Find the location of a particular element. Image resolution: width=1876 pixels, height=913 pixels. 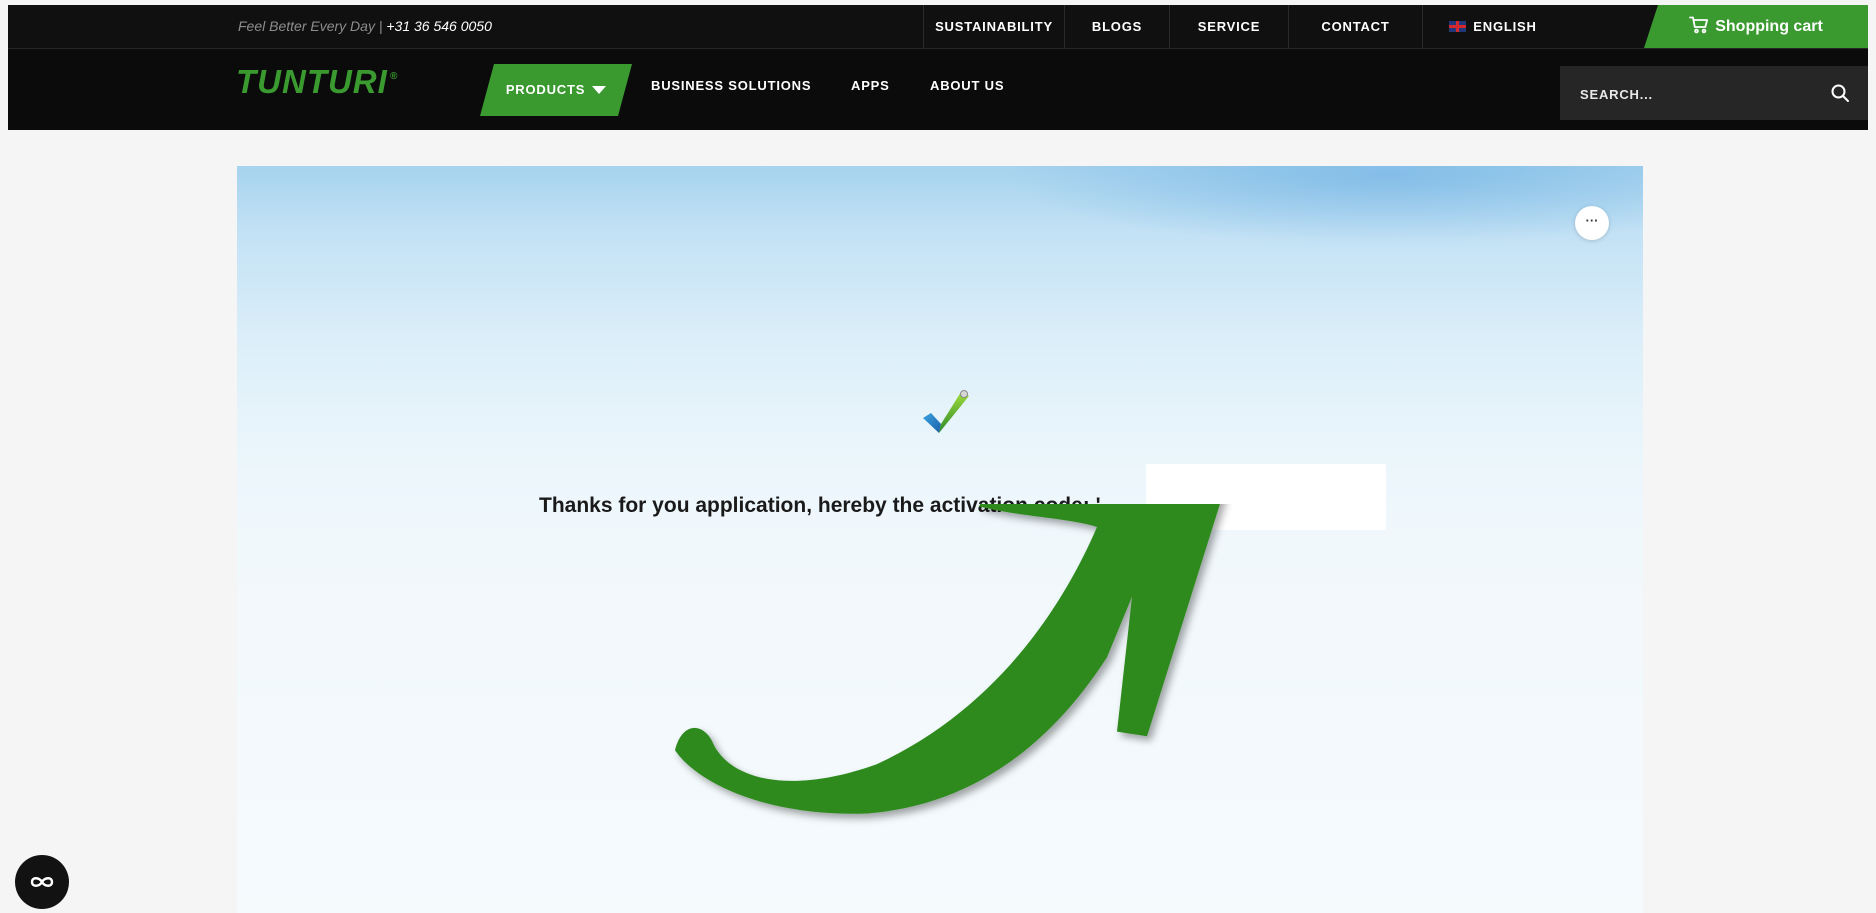

phone-number: +31 36 546 0050 is located at coordinates (439, 26).